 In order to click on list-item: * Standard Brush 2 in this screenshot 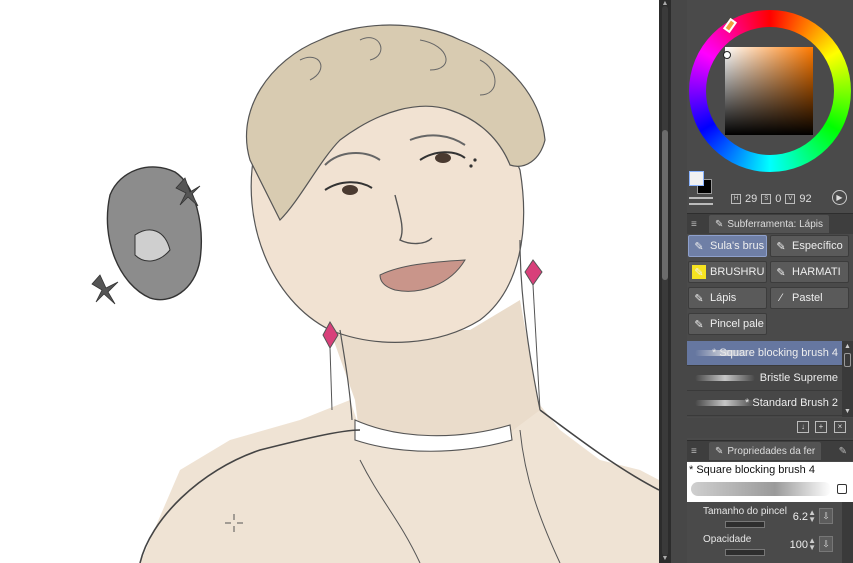, I will do `click(764, 403)`.